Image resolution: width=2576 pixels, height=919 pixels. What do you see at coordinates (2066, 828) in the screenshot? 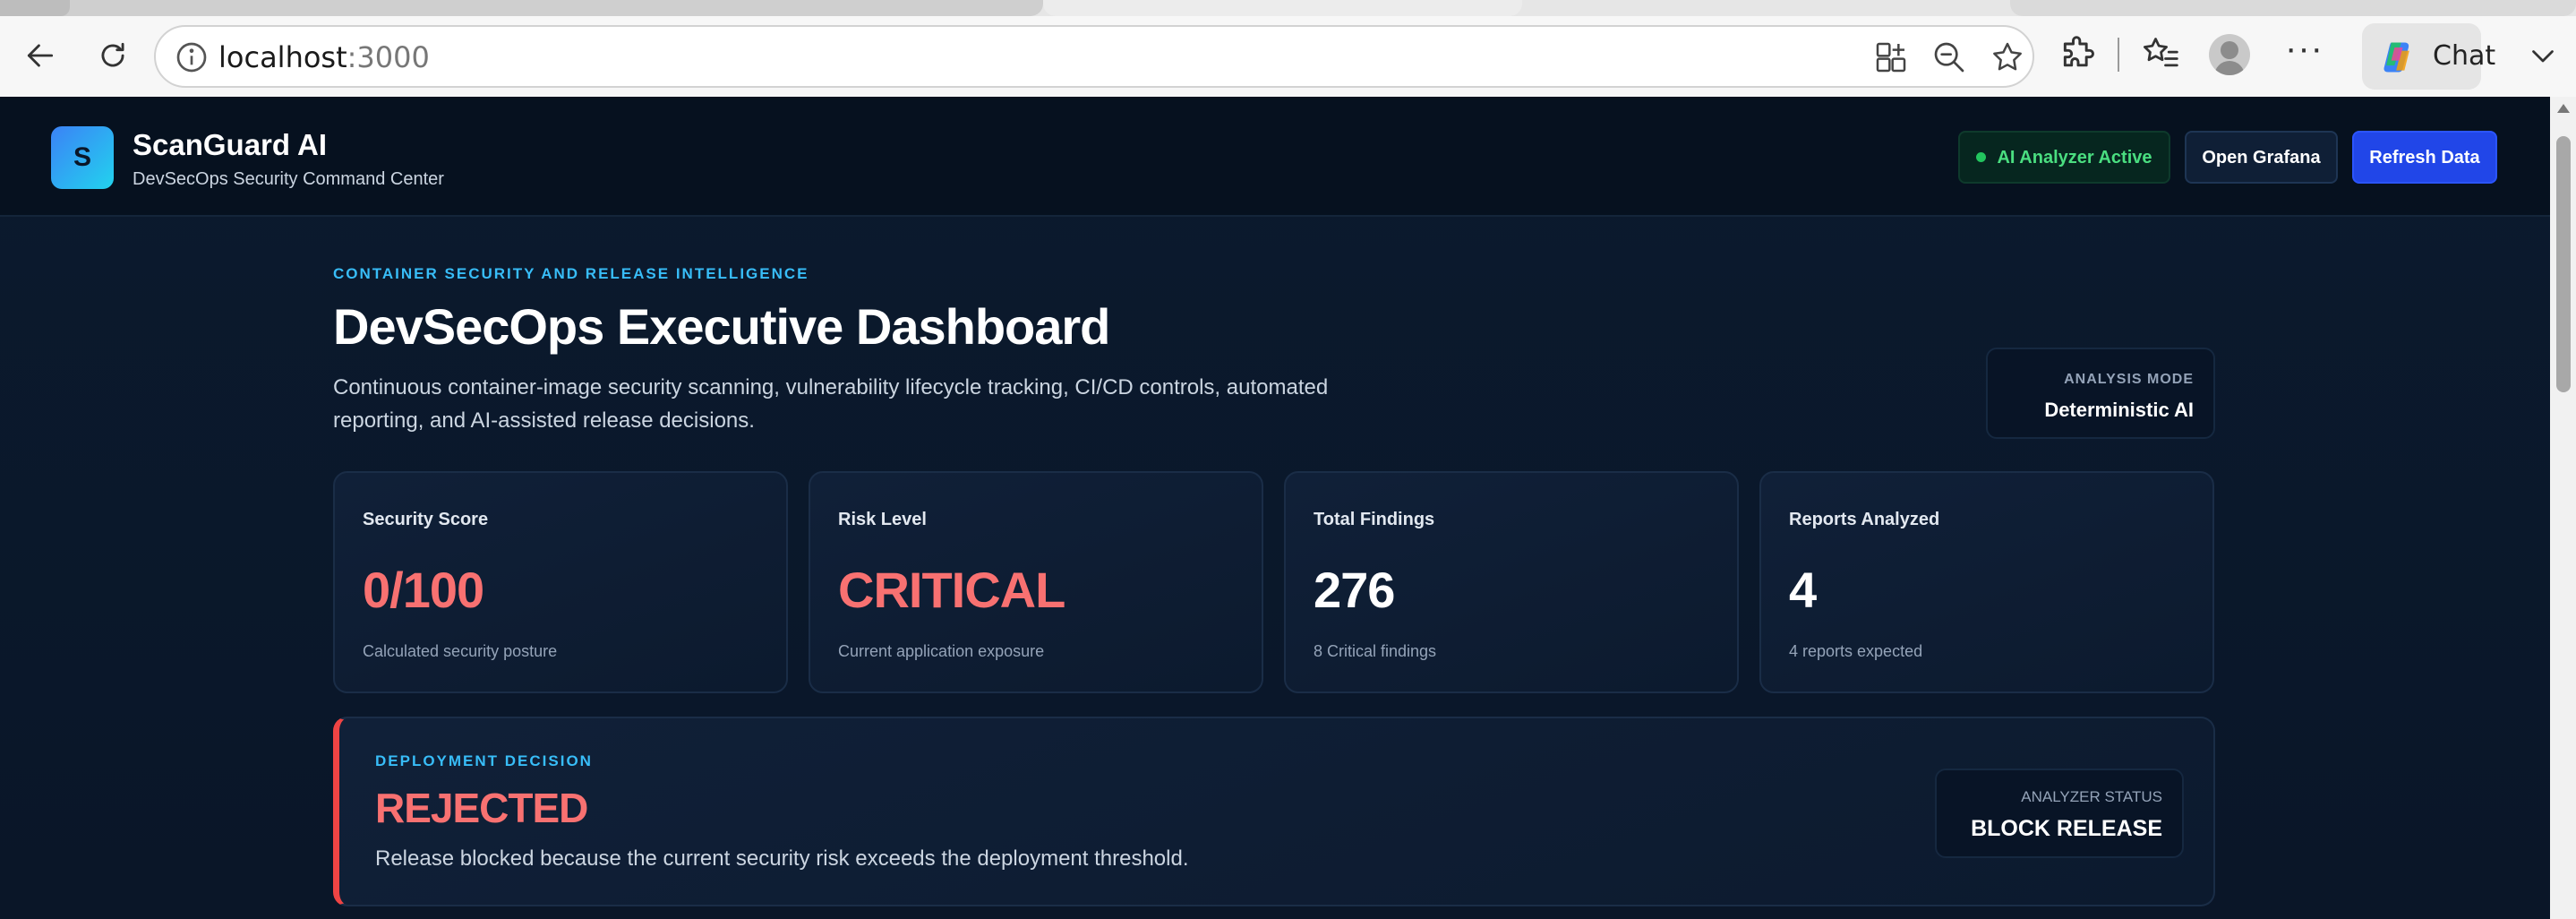
I see `analyzer-status-value: BLOCK RELEASE` at bounding box center [2066, 828].